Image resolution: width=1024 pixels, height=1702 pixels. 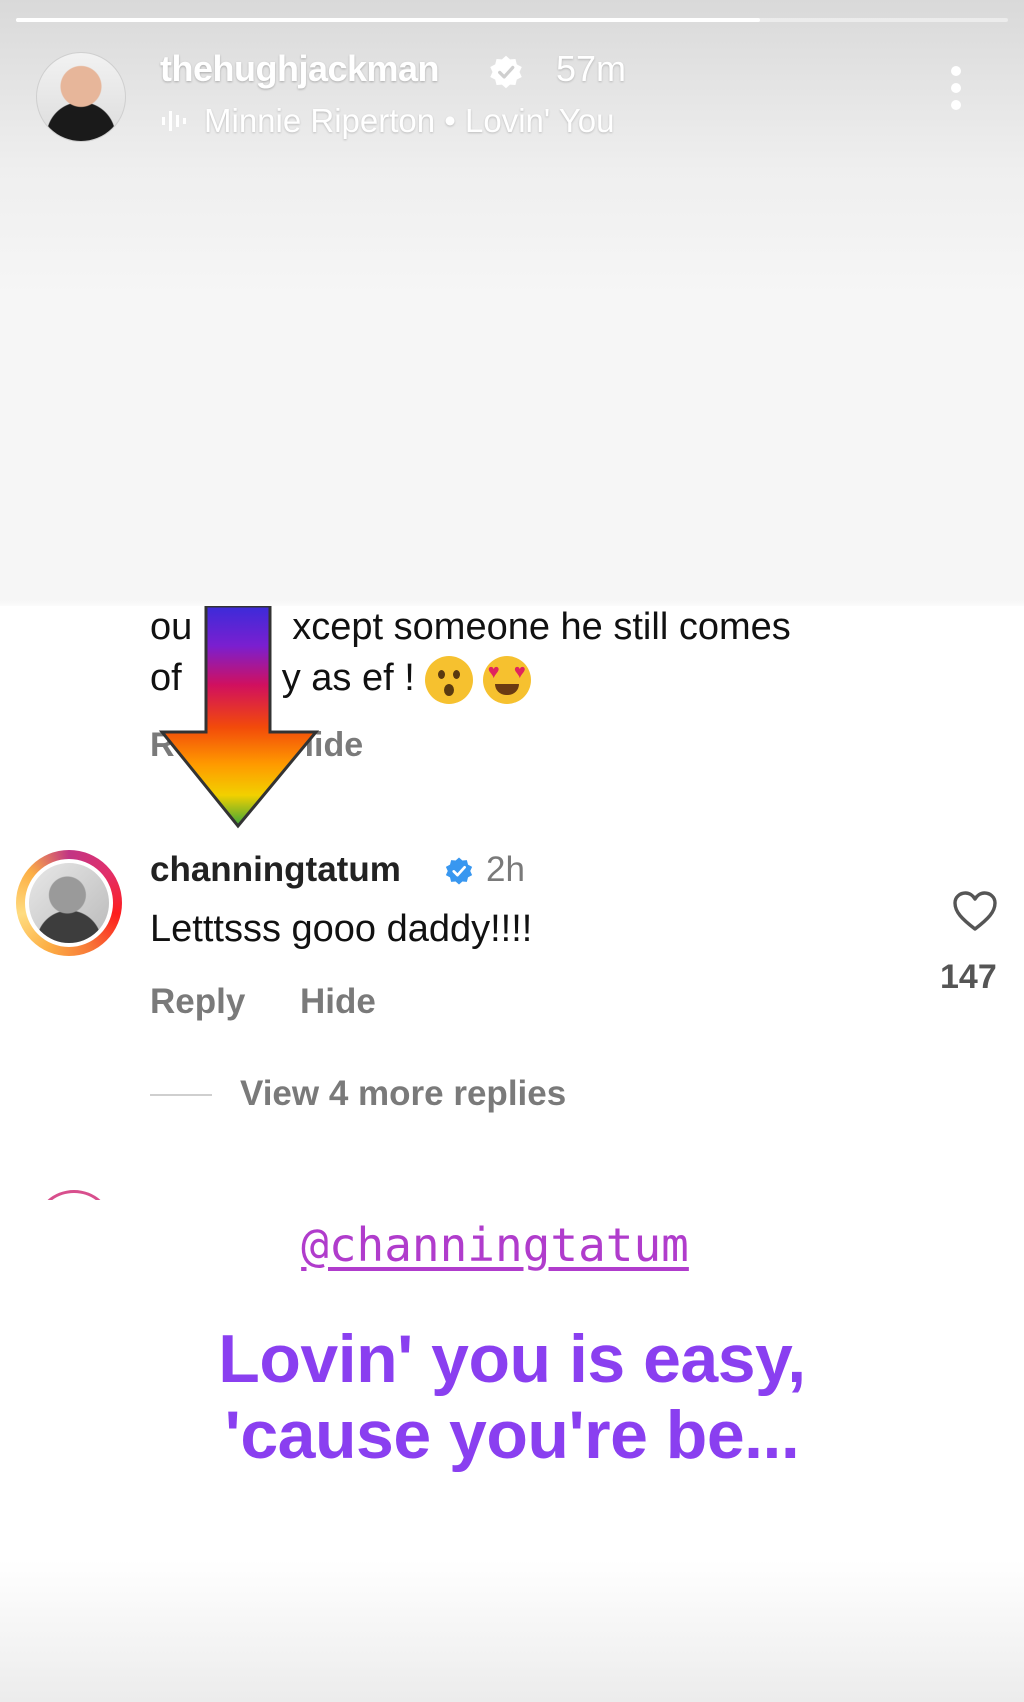 What do you see at coordinates (81, 97) in the screenshot?
I see `story-avatar` at bounding box center [81, 97].